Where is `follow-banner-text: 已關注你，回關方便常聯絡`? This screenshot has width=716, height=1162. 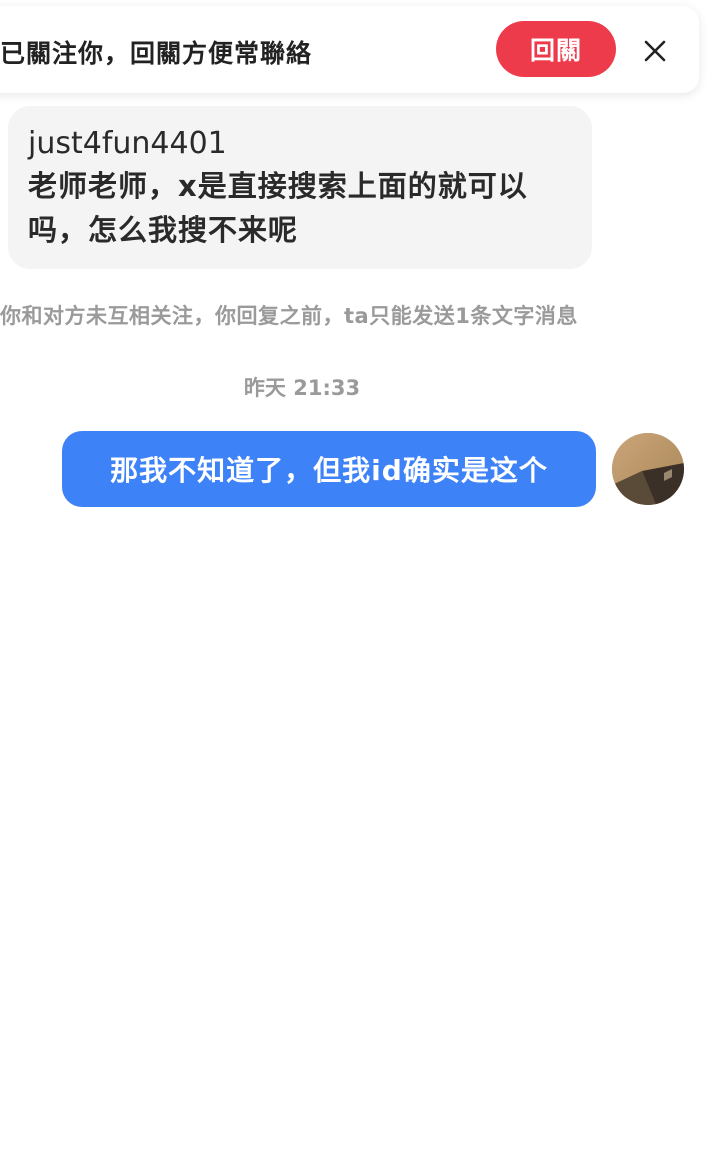 follow-banner-text: 已關注你，回關方便常聯絡 is located at coordinates (156, 53).